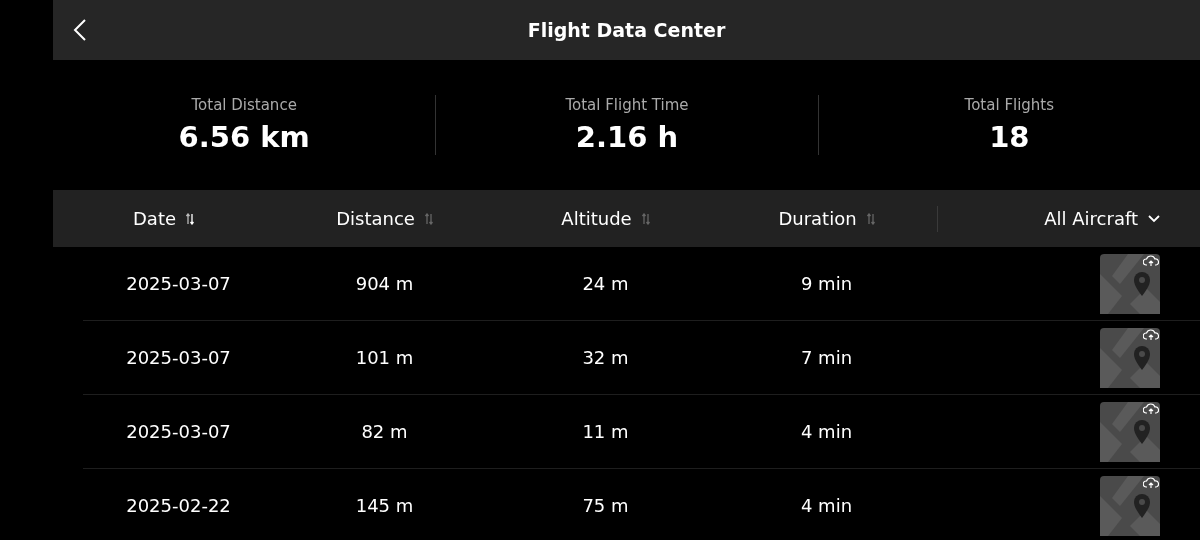  What do you see at coordinates (817, 218) in the screenshot?
I see `column-sort-button: Duration` at bounding box center [817, 218].